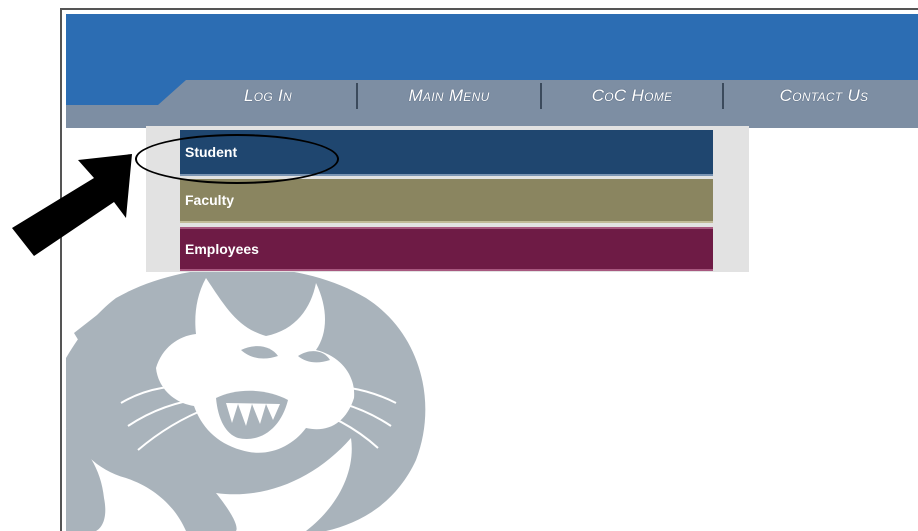 This screenshot has height=531, width=918. Describe the element at coordinates (446, 153) in the screenshot. I see `menu-item-student: Student` at that location.